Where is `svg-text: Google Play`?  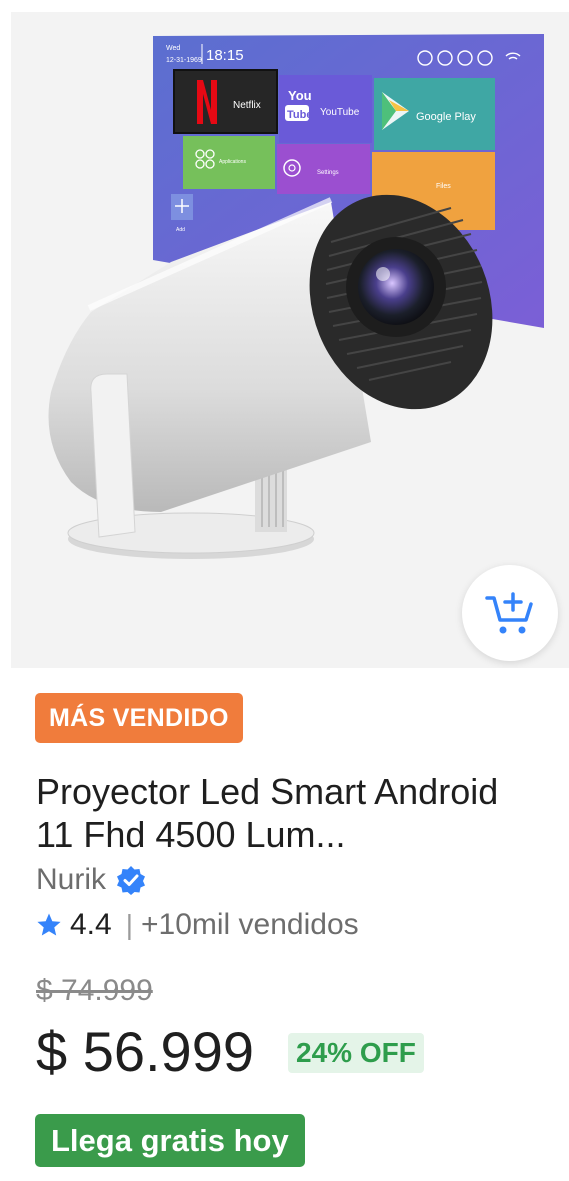
svg-text: Google Play is located at coordinates (446, 117).